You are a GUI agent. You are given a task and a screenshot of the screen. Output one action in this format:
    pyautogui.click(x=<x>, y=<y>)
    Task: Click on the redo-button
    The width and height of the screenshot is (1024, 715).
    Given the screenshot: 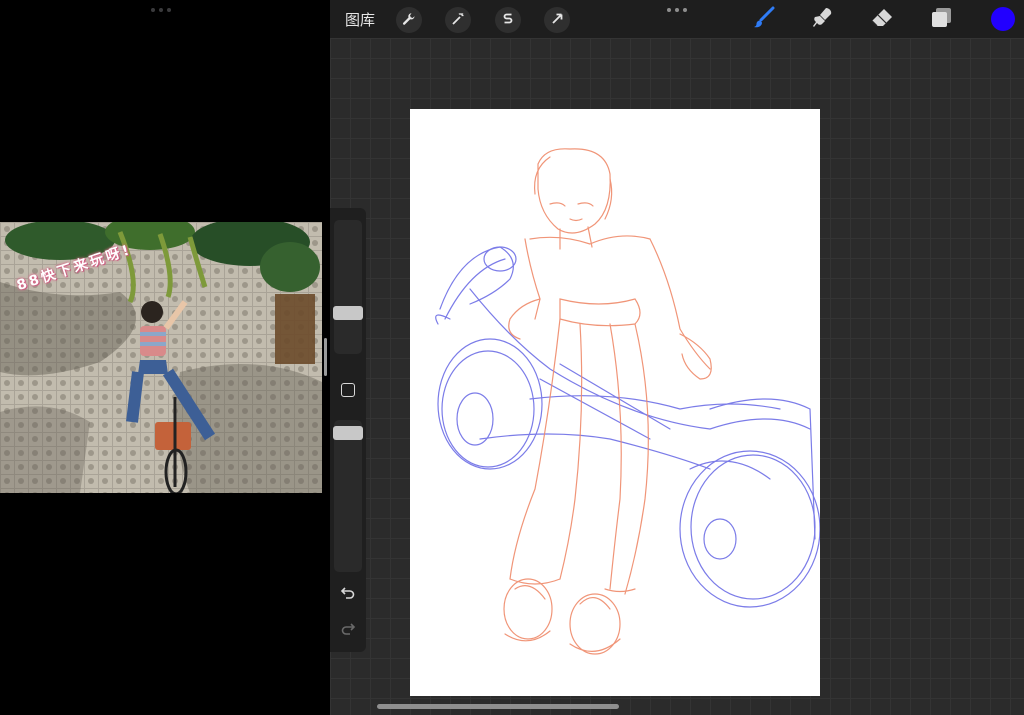 What is the action you would take?
    pyautogui.click(x=348, y=629)
    